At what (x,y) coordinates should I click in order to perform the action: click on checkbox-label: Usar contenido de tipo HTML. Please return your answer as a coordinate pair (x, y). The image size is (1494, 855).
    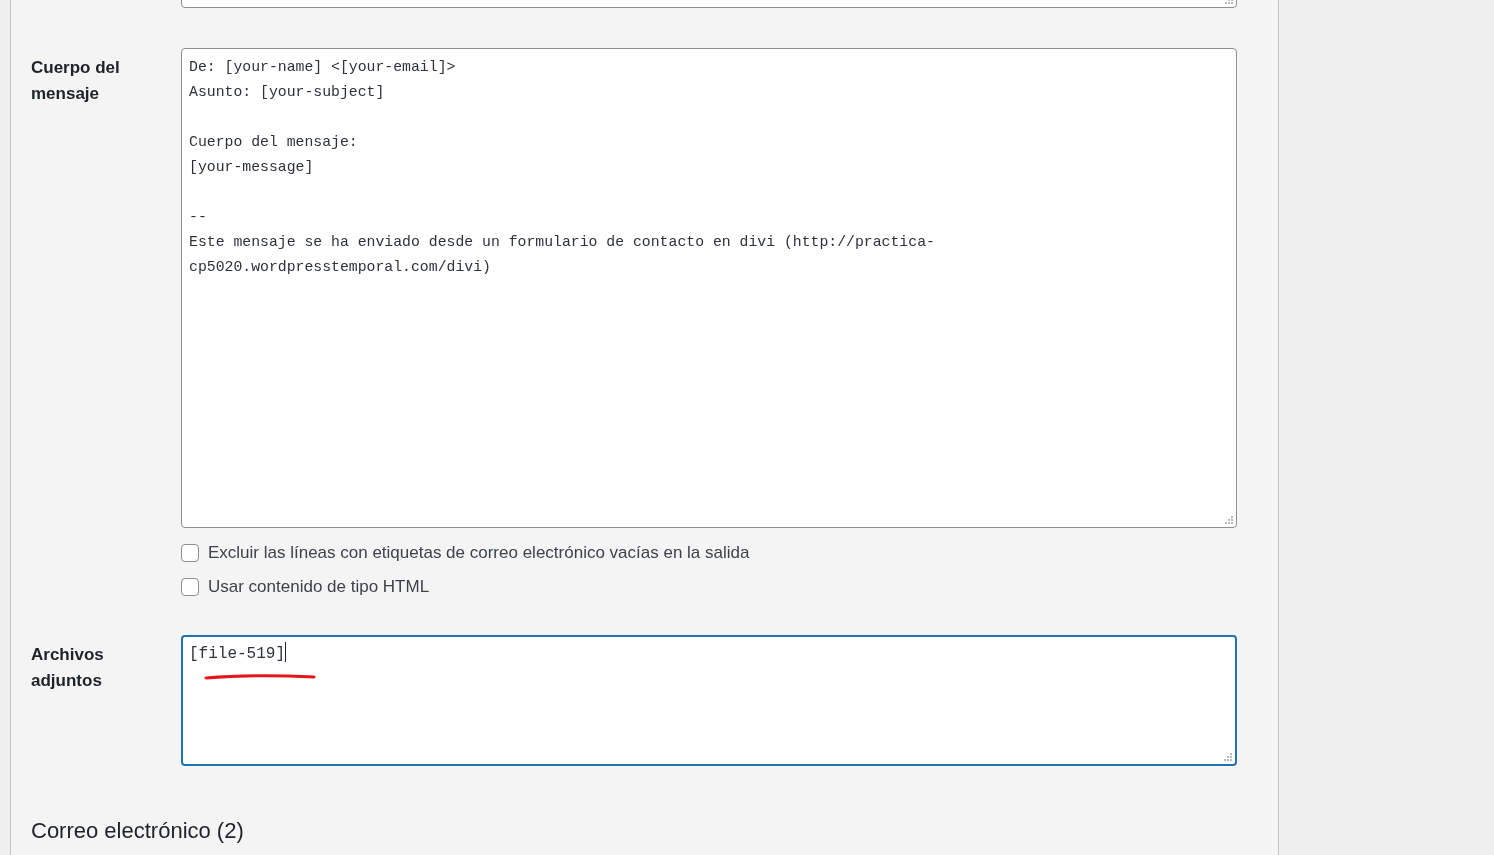
    Looking at the image, I should click on (319, 587).